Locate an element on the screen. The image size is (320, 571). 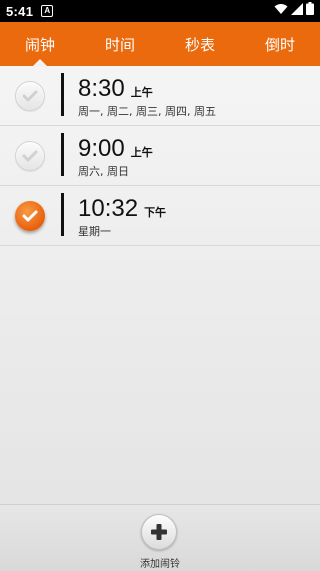
tab-alarm-label: 闹钟 is located at coordinates (39, 44).